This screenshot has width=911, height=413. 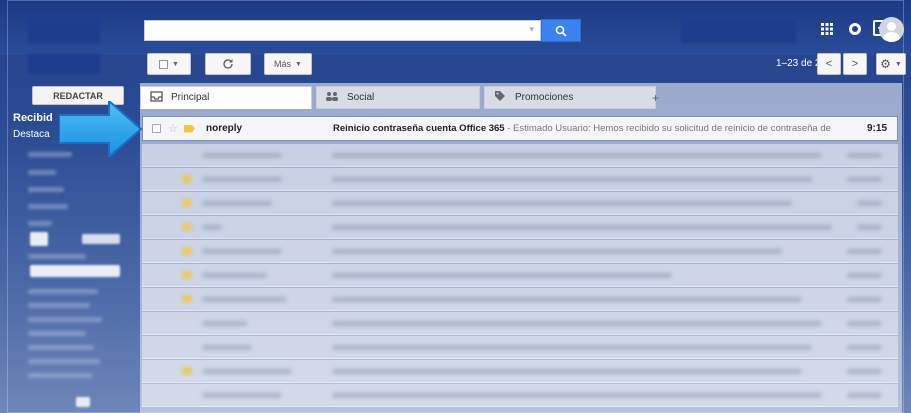 What do you see at coordinates (419, 128) in the screenshot?
I see `email-subject: Reinicio contraseña cuenta Office 365` at bounding box center [419, 128].